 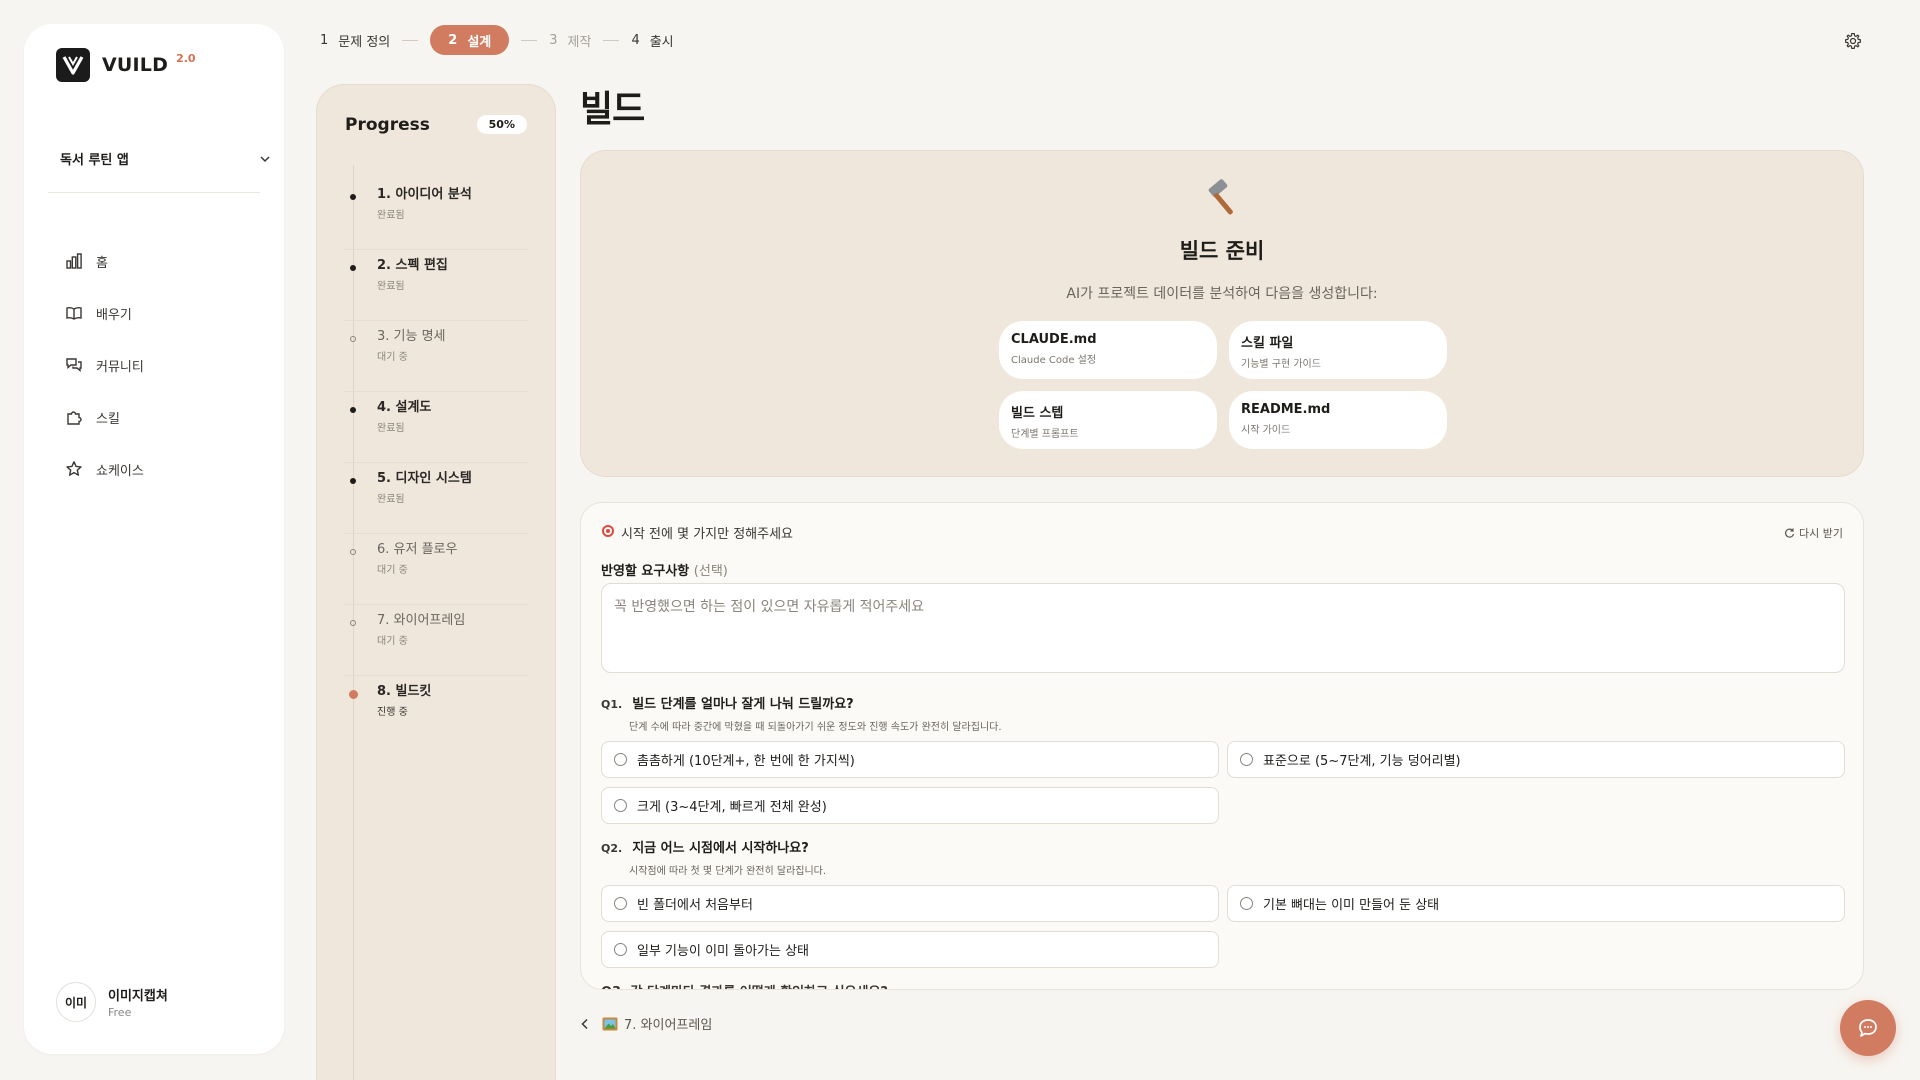 I want to click on regenerate-label: 다시 받기, so click(x=1821, y=533).